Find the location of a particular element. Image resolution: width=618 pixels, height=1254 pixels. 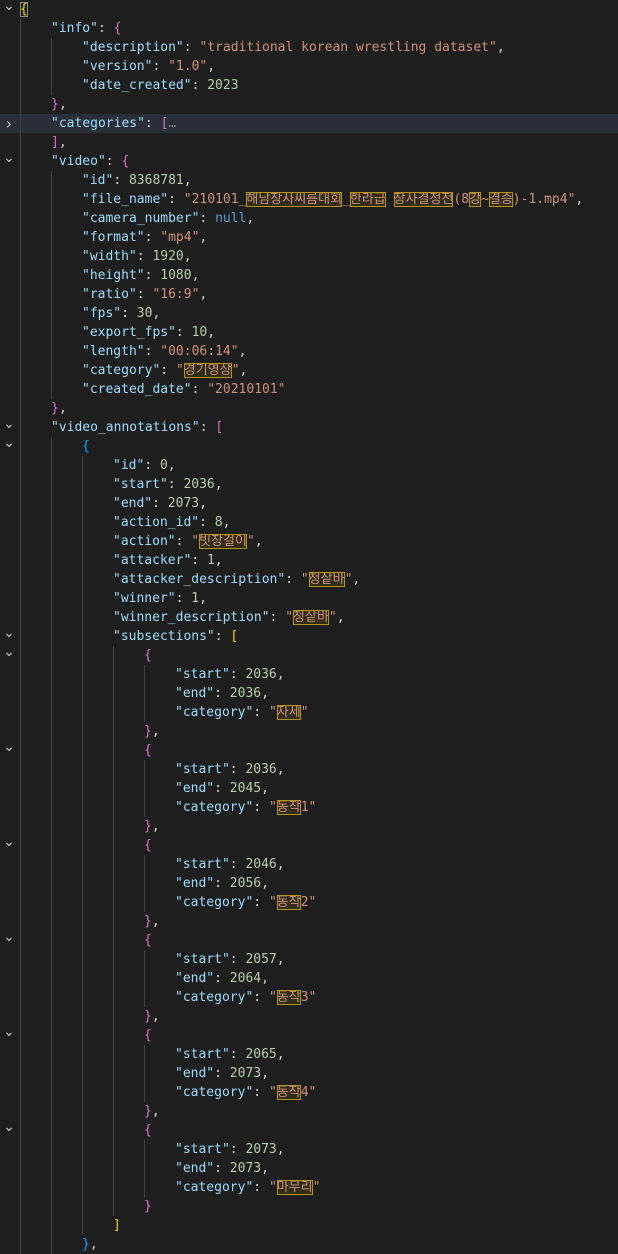

code-line: "end": 2064, is located at coordinates (309, 978).